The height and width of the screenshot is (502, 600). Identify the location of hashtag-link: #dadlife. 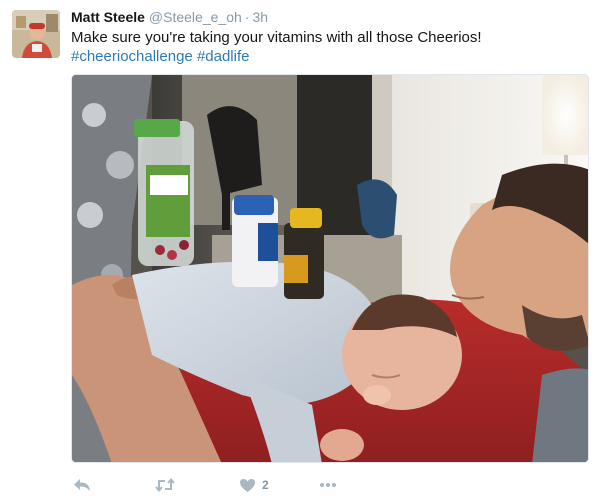
(223, 56).